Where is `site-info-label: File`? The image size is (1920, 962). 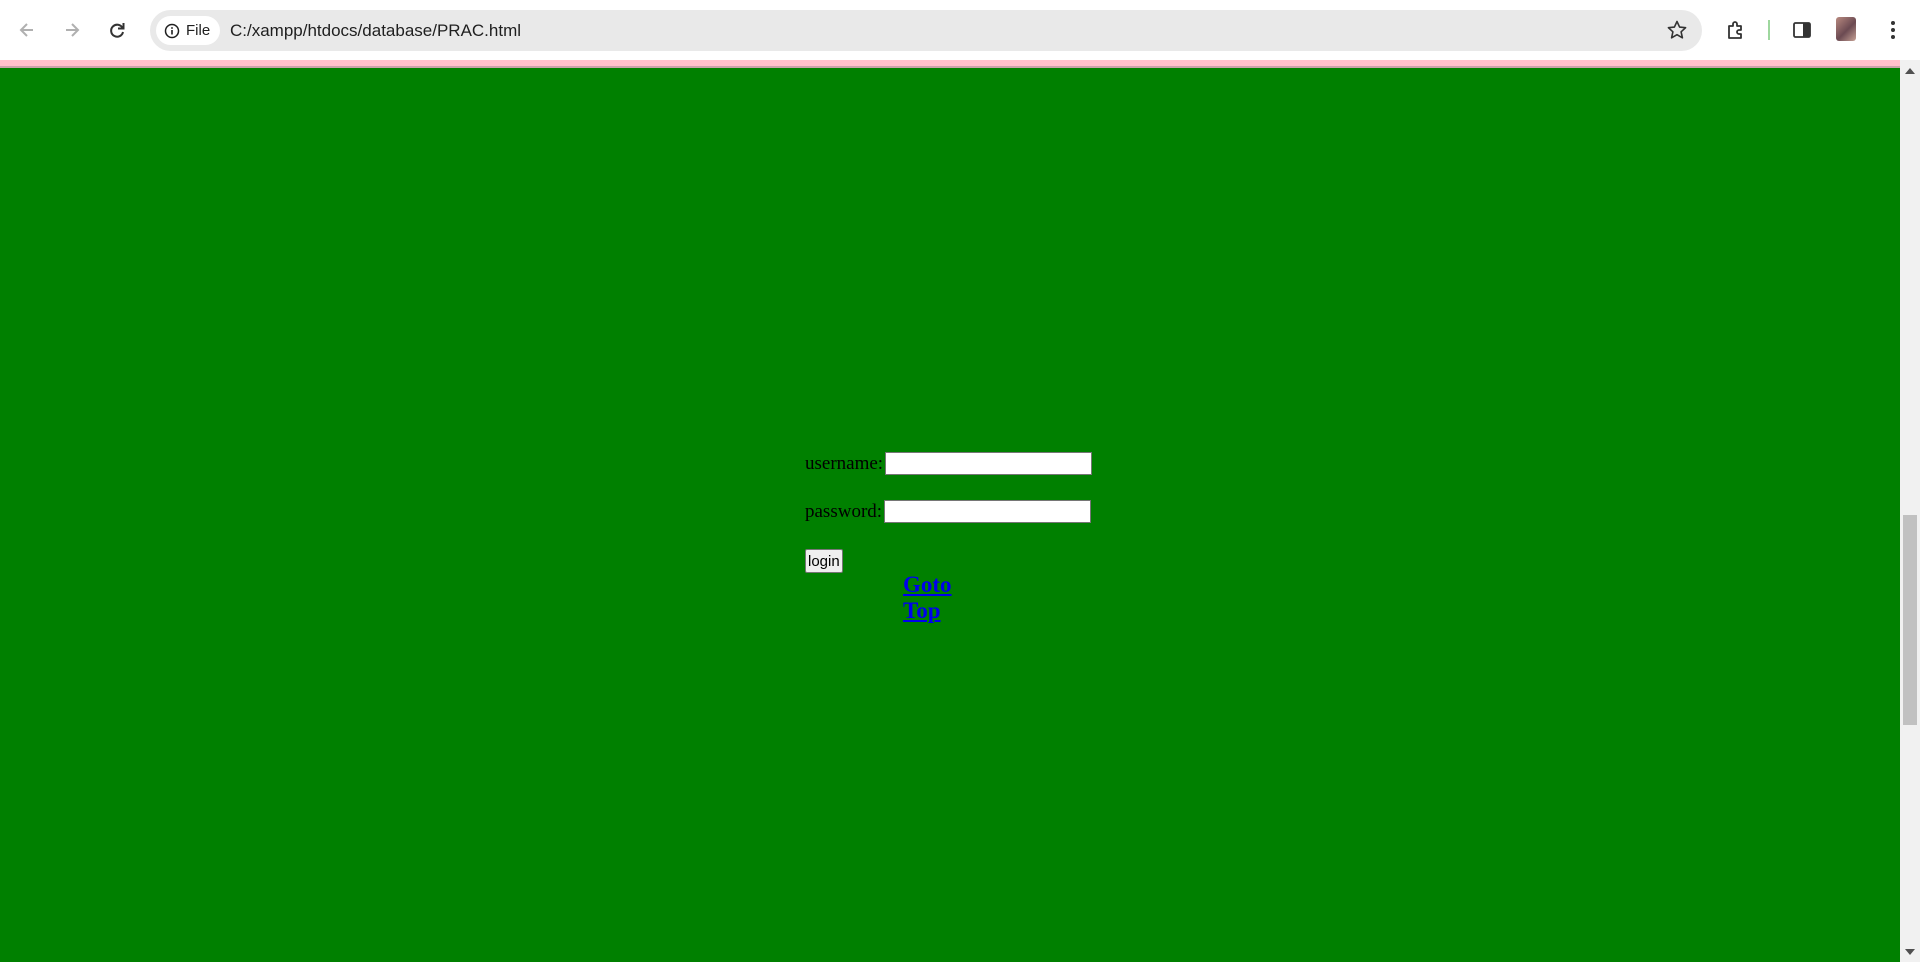 site-info-label: File is located at coordinates (198, 30).